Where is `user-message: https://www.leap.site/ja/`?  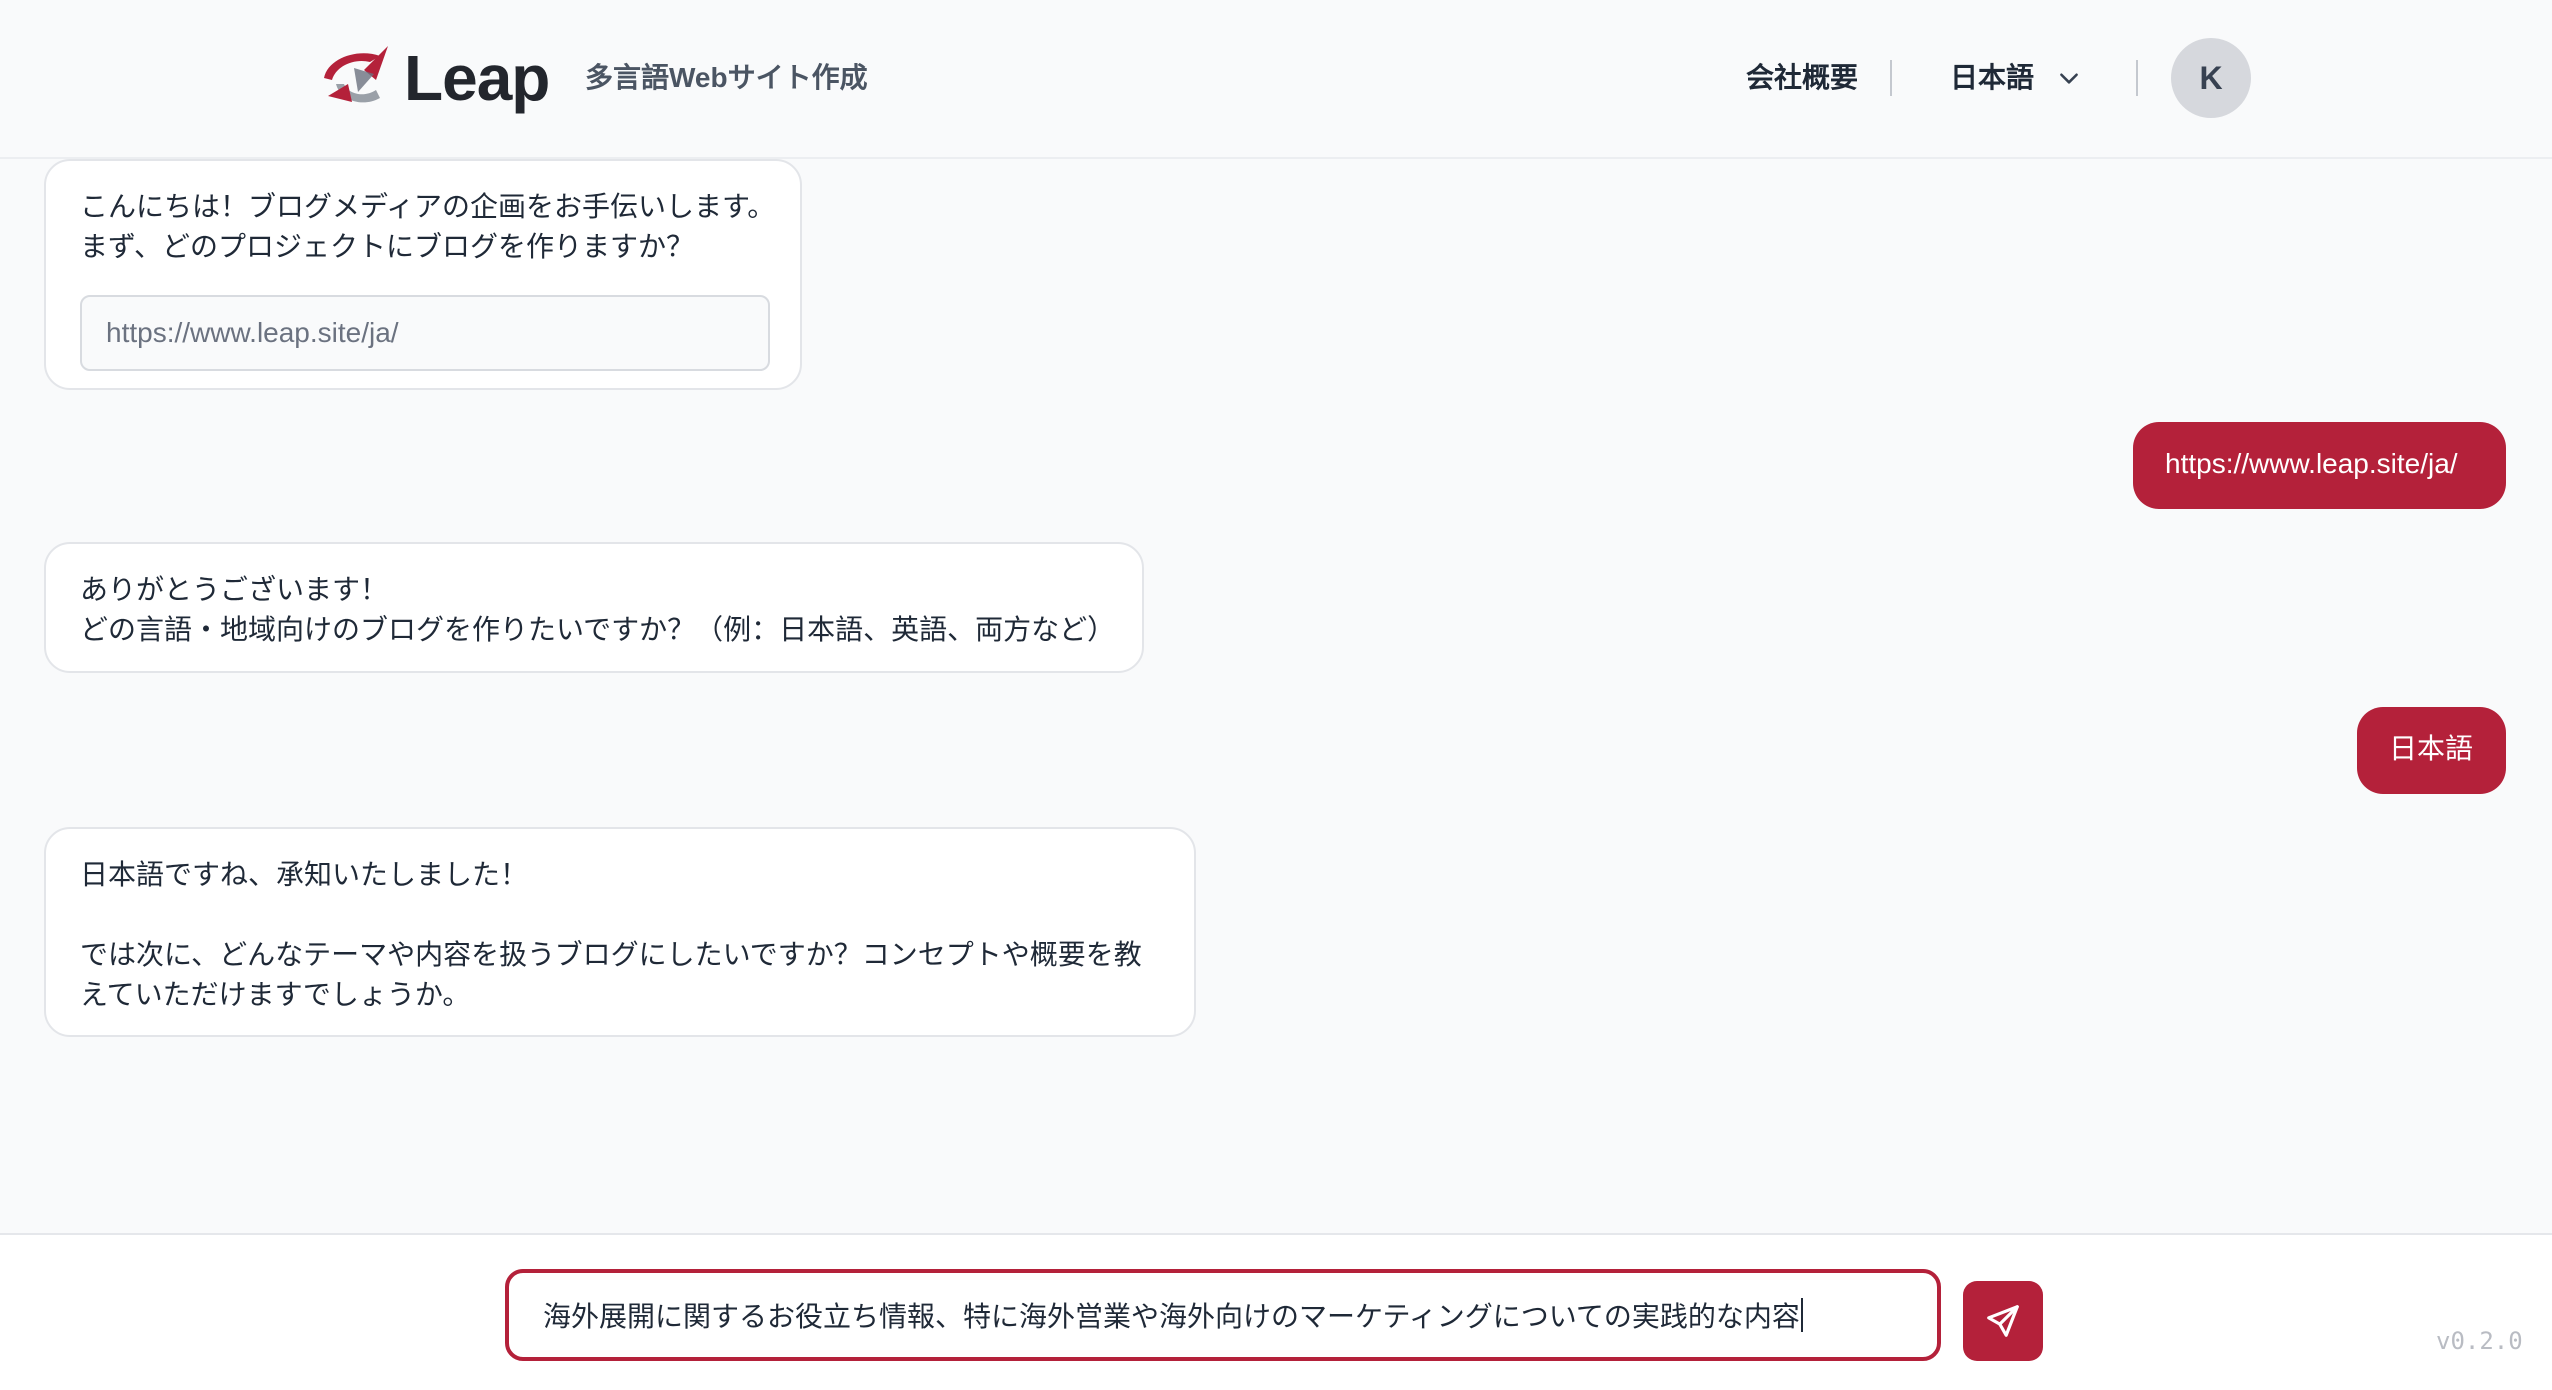 user-message: https://www.leap.site/ja/ is located at coordinates (2319, 465).